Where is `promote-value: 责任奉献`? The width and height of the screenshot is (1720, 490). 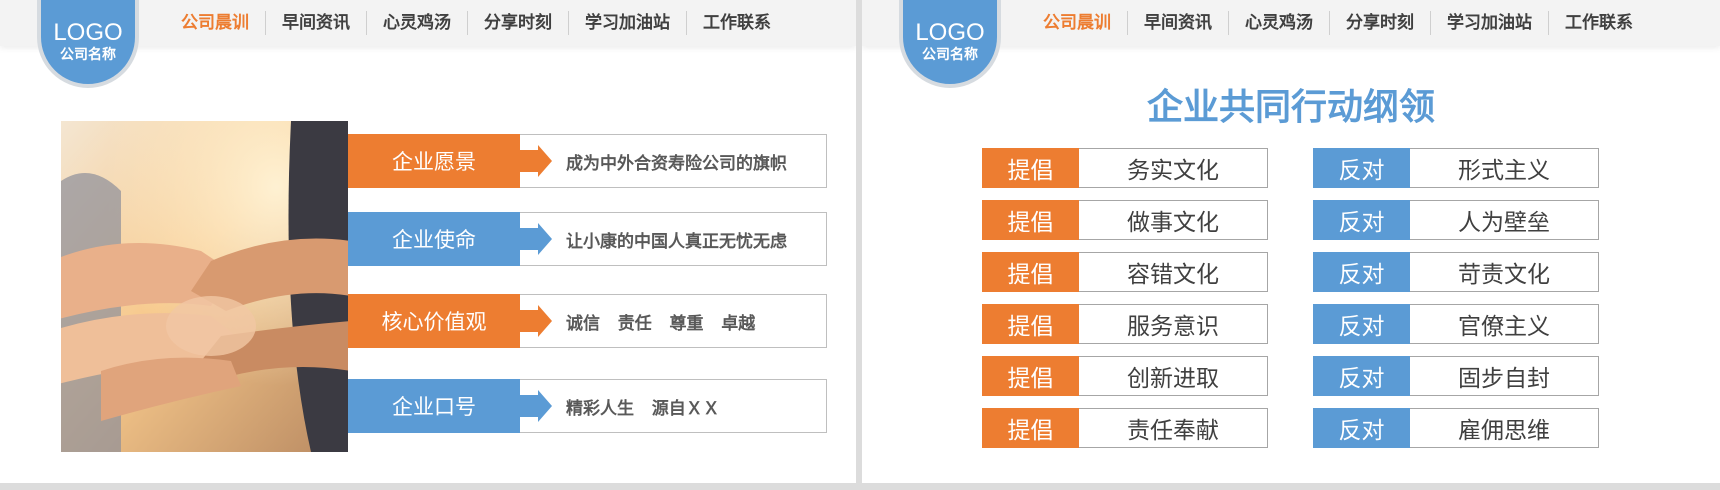
promote-value: 责任奉献 is located at coordinates (1173, 428).